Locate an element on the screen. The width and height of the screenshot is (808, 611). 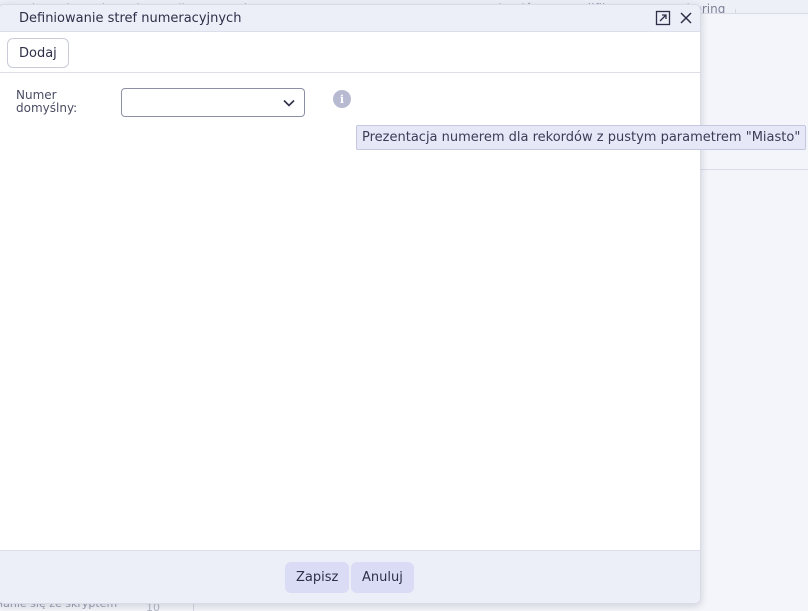
dialog-title: Definiowanie stref numeracyjnych is located at coordinates (130, 18).